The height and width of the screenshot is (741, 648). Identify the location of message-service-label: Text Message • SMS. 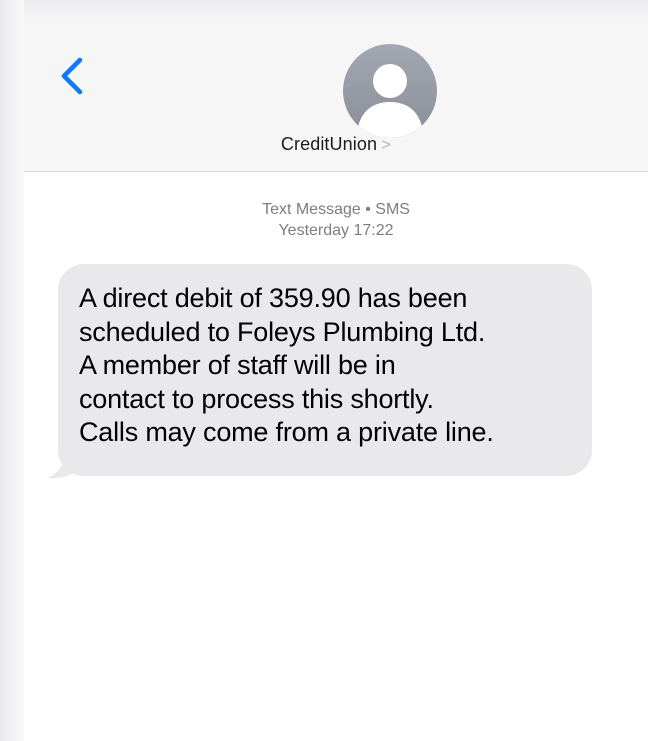
(336, 209).